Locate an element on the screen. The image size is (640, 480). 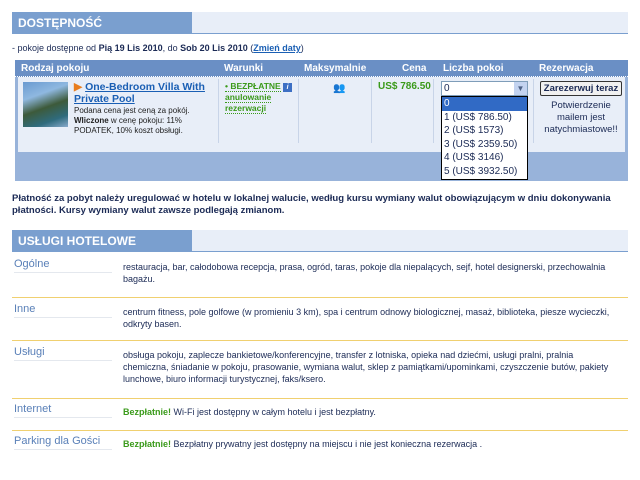
col-conditions: Warunki is located at coordinates (244, 68).